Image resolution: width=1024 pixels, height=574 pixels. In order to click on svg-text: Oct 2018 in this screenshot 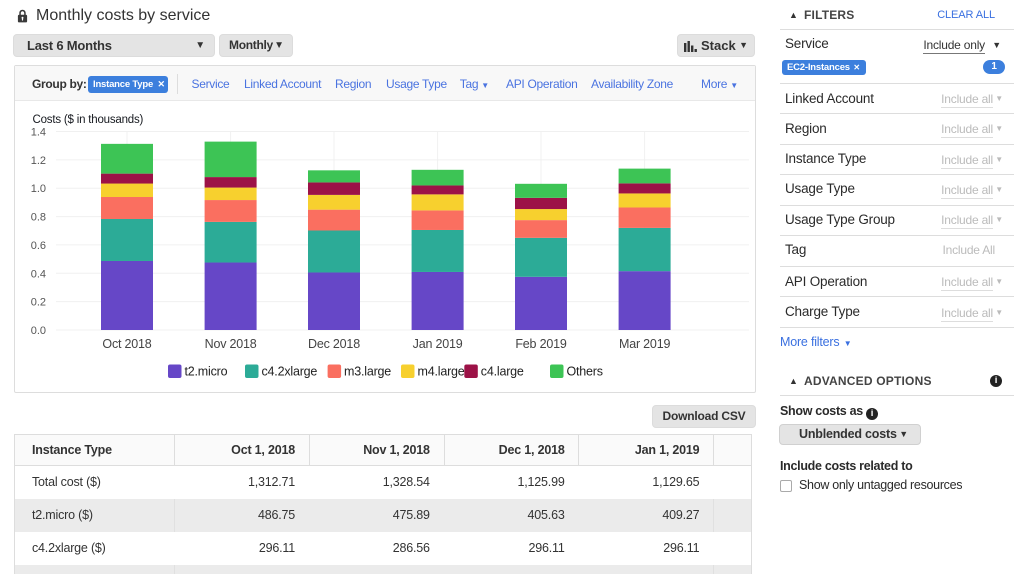, I will do `click(126, 344)`.